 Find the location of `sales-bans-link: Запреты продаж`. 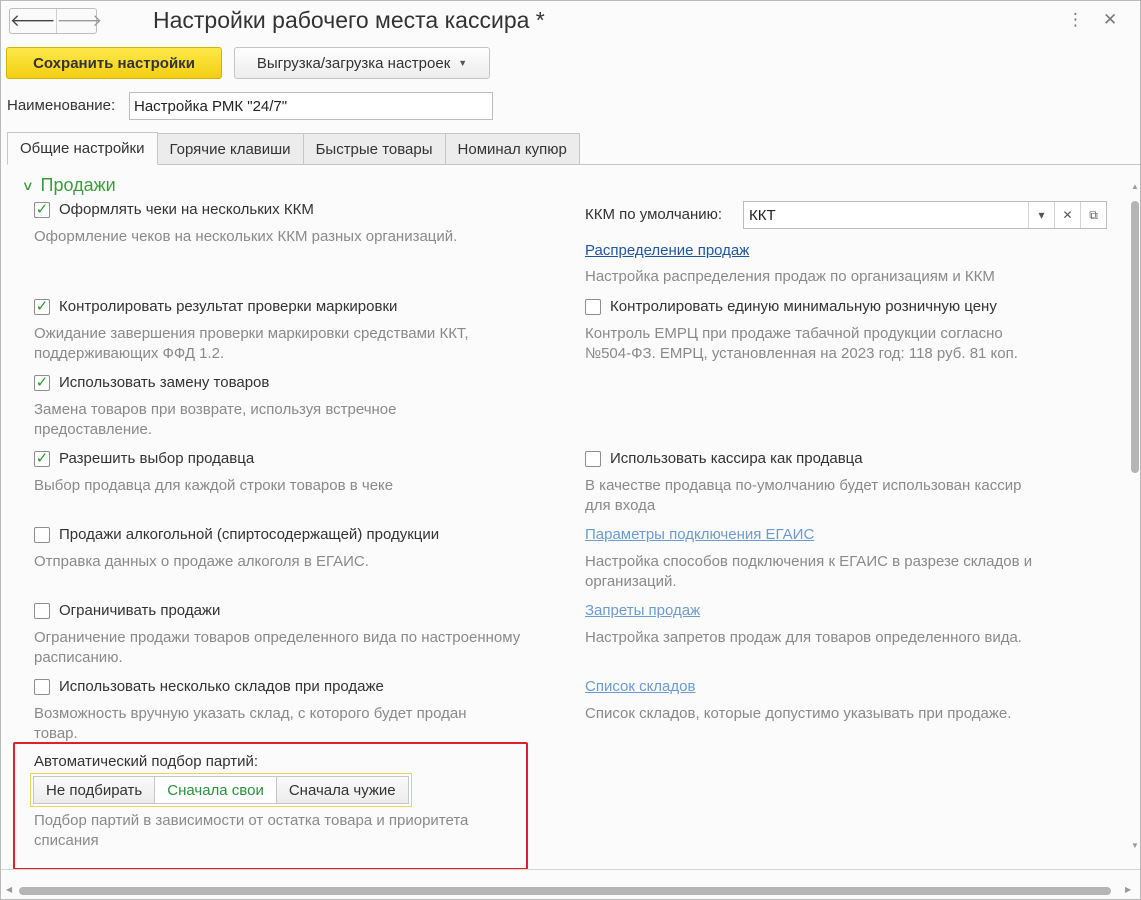

sales-bans-link: Запреты продаж is located at coordinates (642, 610).